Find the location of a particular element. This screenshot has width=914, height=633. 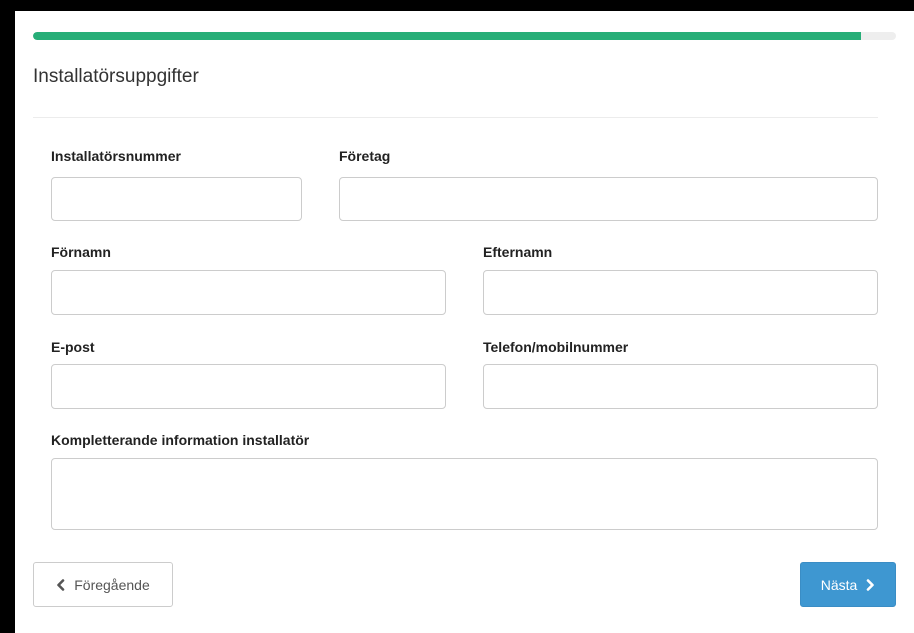

phone-input is located at coordinates (680, 386).